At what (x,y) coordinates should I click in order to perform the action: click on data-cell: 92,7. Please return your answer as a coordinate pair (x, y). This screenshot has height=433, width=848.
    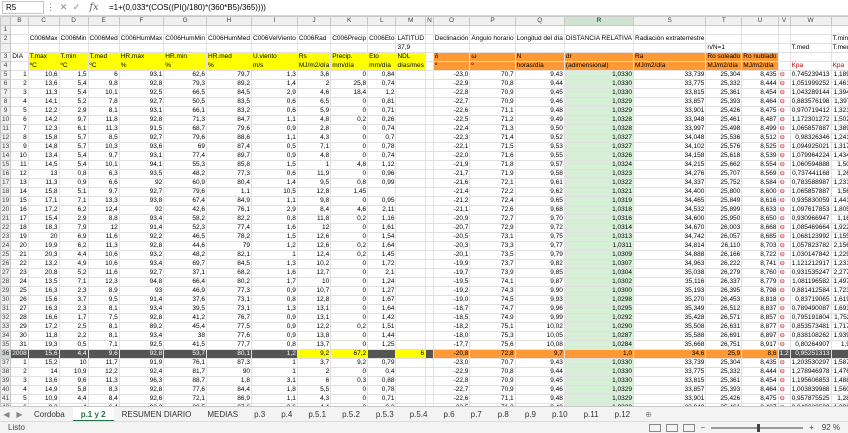
    Looking at the image, I should click on (141, 273).